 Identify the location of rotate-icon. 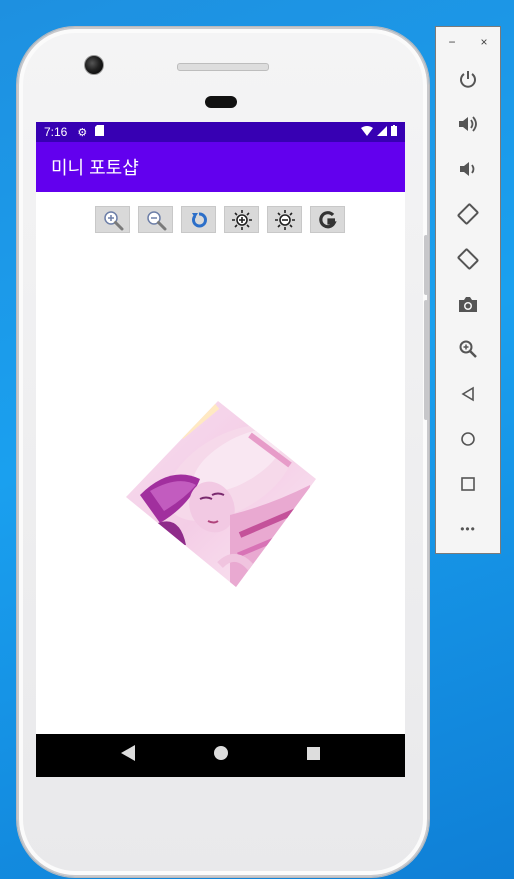
(199, 219).